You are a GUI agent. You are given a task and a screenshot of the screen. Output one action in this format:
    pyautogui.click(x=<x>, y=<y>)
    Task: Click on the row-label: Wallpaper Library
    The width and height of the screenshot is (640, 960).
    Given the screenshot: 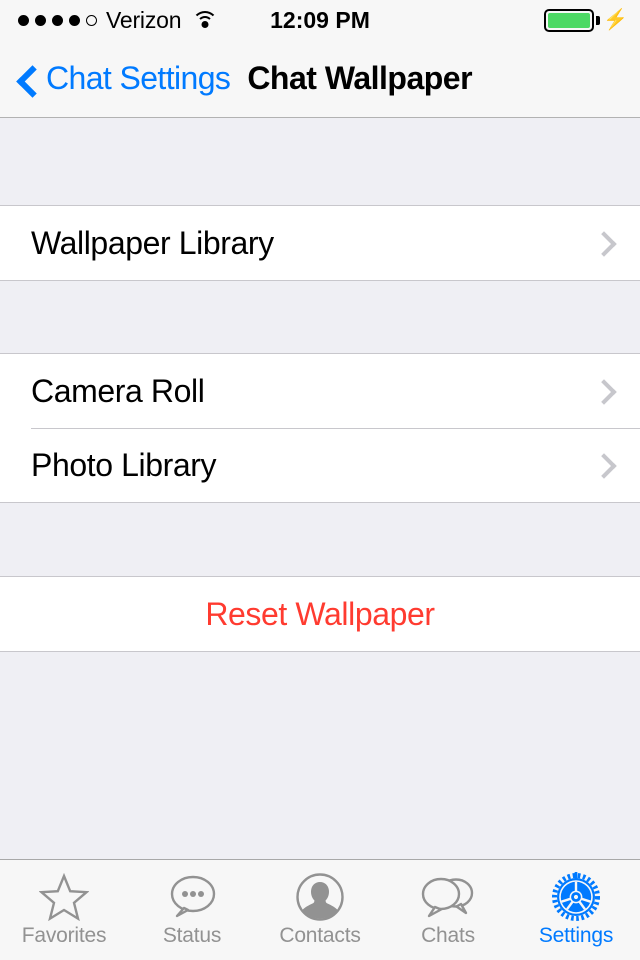 What is the action you would take?
    pyautogui.click(x=152, y=242)
    